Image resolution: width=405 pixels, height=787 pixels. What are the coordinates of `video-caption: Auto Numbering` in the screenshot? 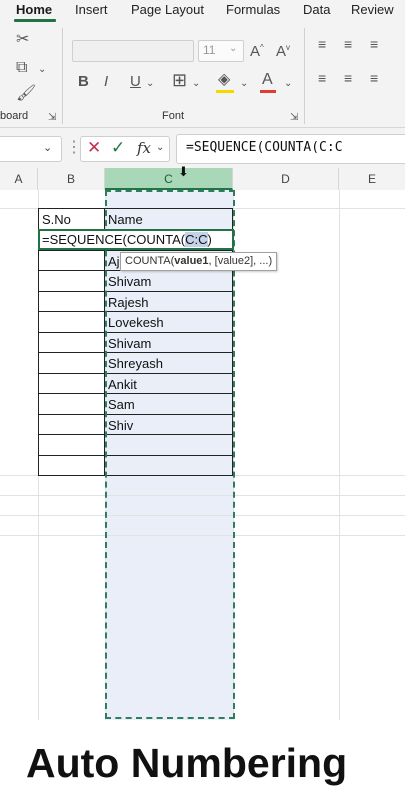 It's located at (187, 763).